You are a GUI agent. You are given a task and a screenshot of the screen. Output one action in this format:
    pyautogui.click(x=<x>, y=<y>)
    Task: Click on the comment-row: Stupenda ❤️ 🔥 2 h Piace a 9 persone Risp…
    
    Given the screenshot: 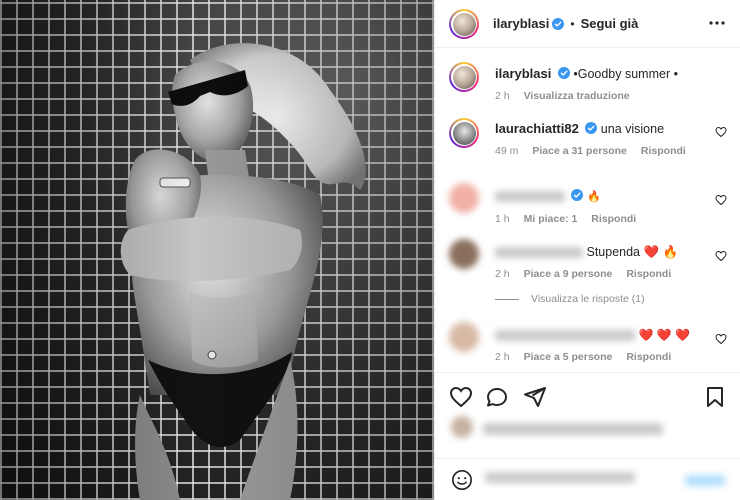 What is the action you would take?
    pyautogui.click(x=587, y=262)
    